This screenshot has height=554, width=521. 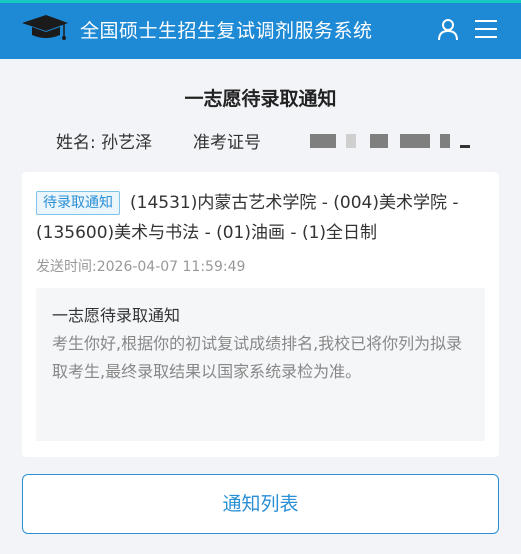 What do you see at coordinates (158, 140) in the screenshot?
I see `candidate-info: 姓名: 孙艺泽 准考证号` at bounding box center [158, 140].